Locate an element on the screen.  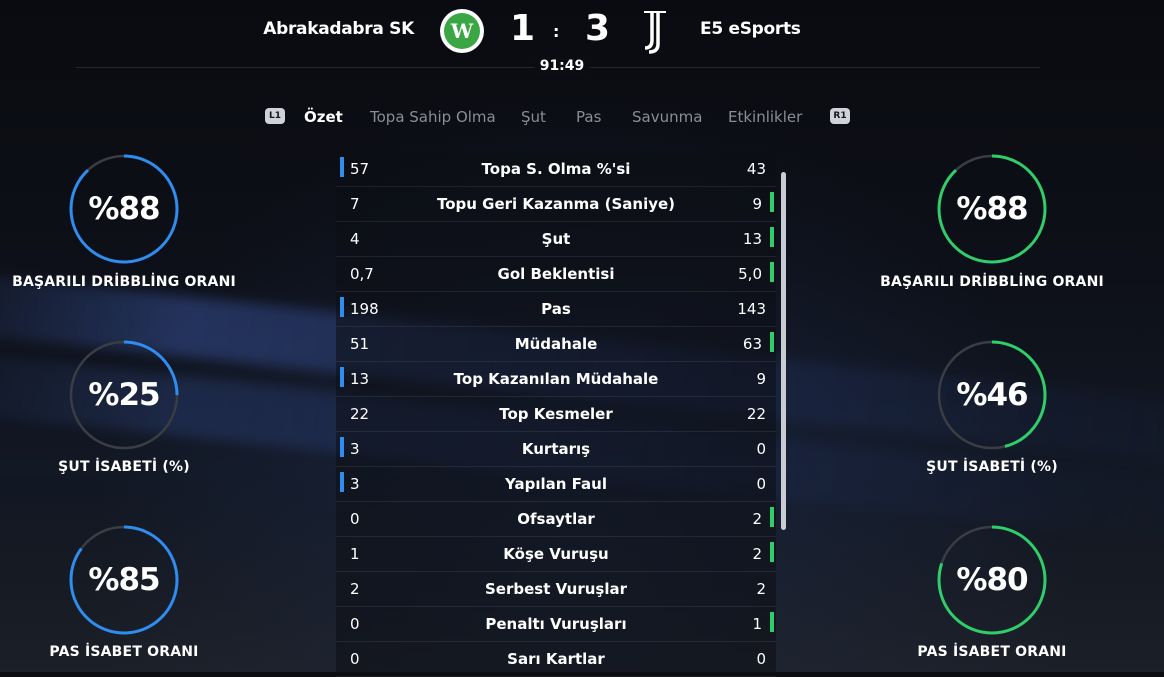
away-ring-label-3: PAS İSABET ORANI is located at coordinates (992, 652).